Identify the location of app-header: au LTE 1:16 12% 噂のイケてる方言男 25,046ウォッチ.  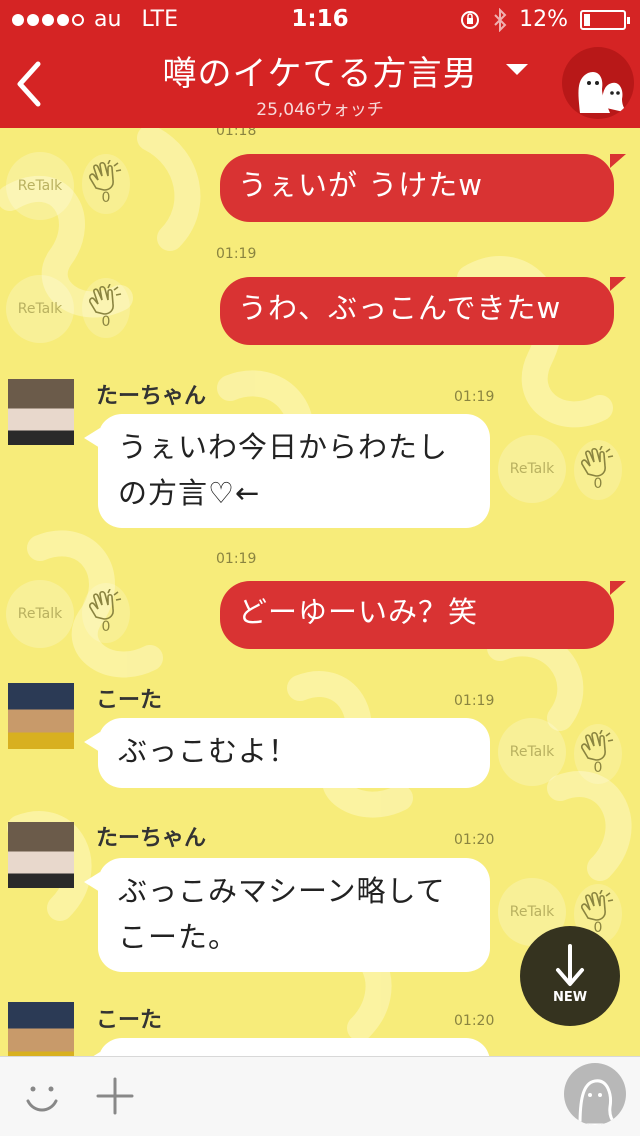
(320, 64).